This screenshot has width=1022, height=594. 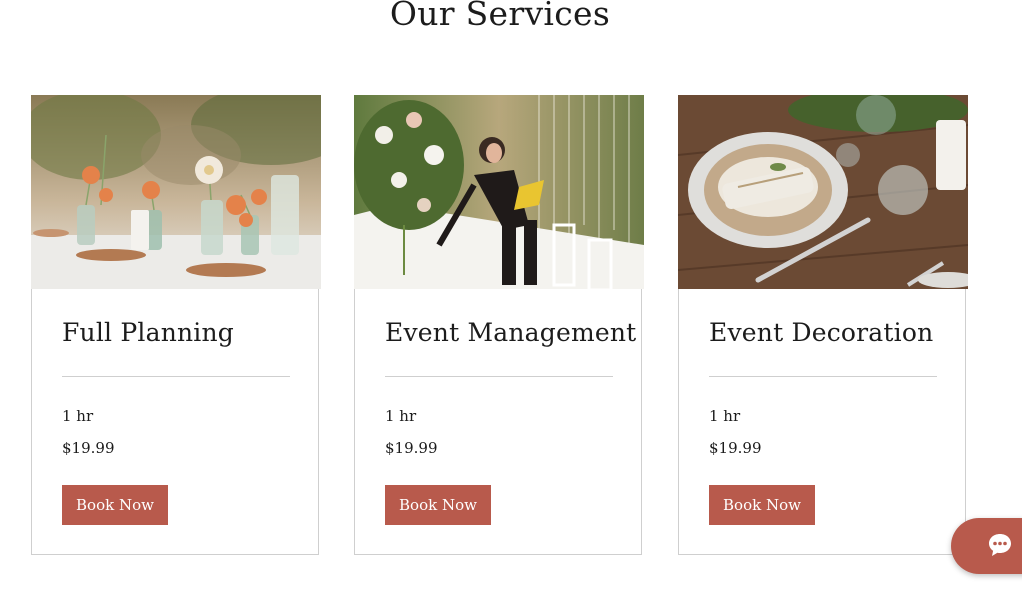 I want to click on service-title: Event Management, so click(x=510, y=332).